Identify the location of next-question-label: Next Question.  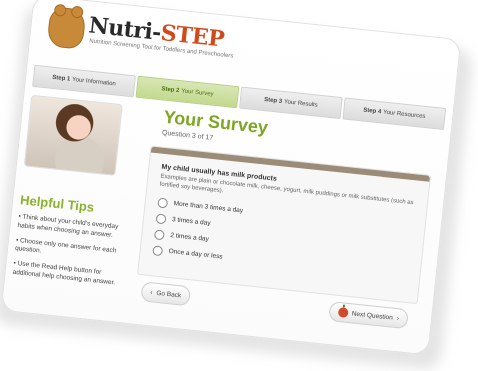
(372, 315).